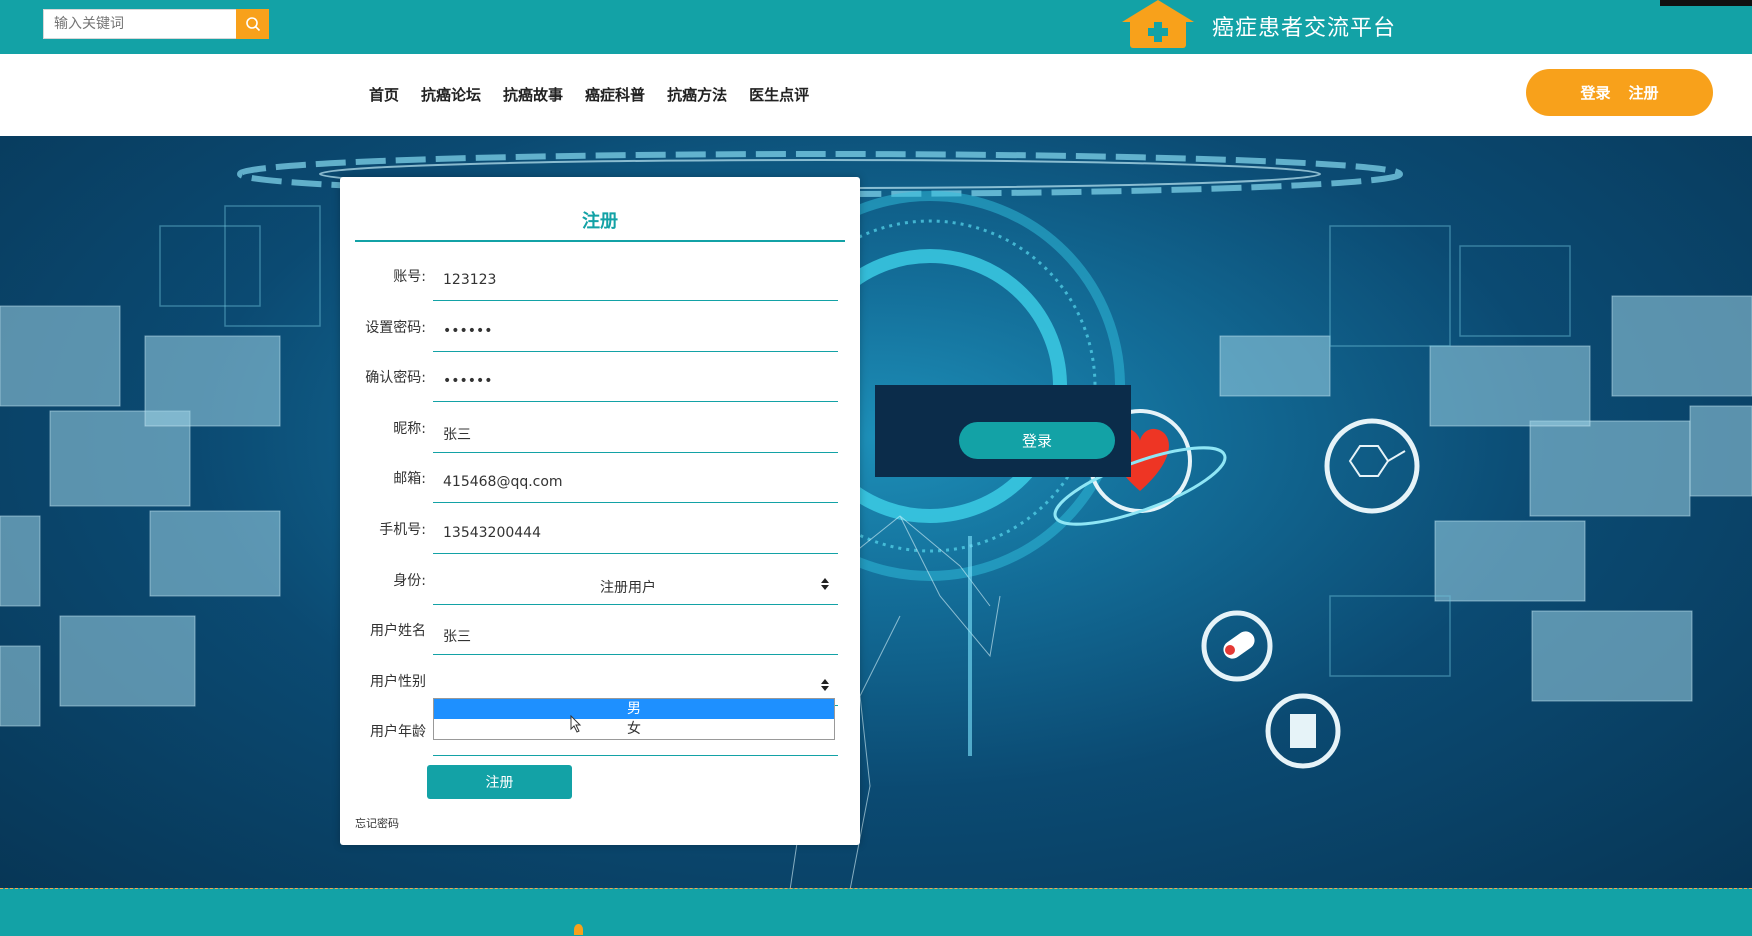  I want to click on account-field: 123123, so click(635, 280).